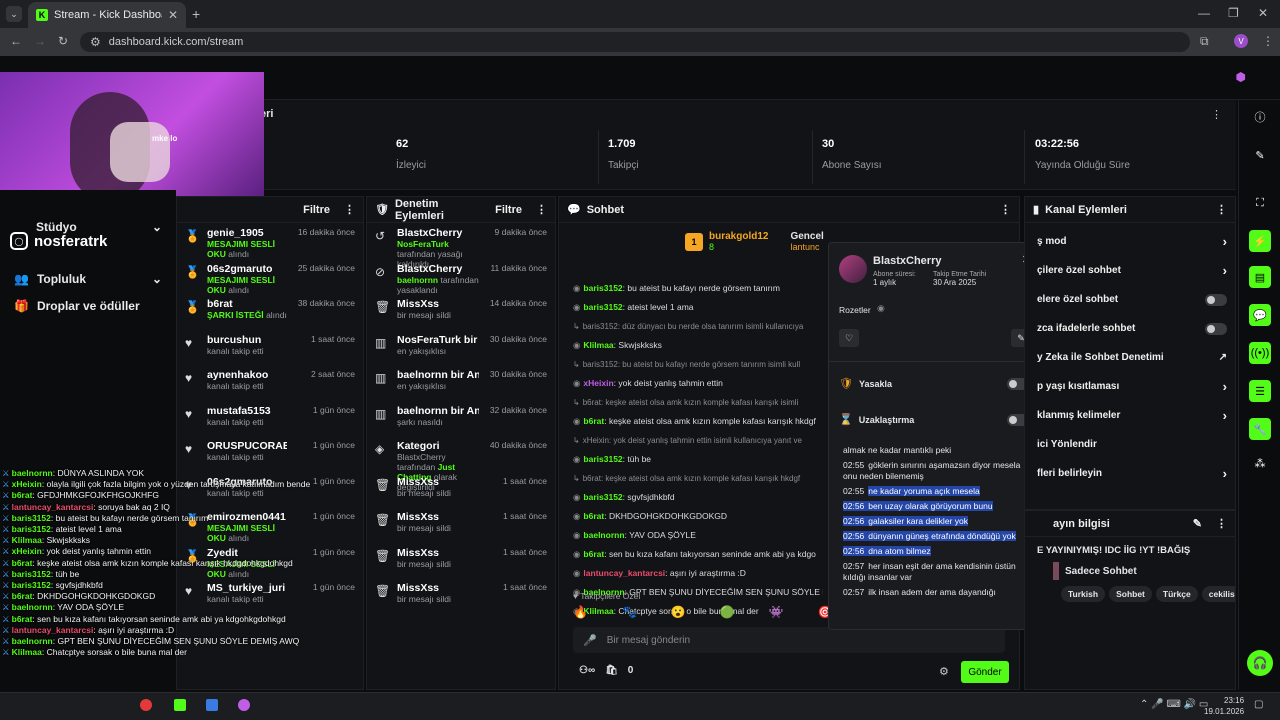 The height and width of the screenshot is (720, 1280). I want to click on pen-icon: ✎, so click(1260, 155).